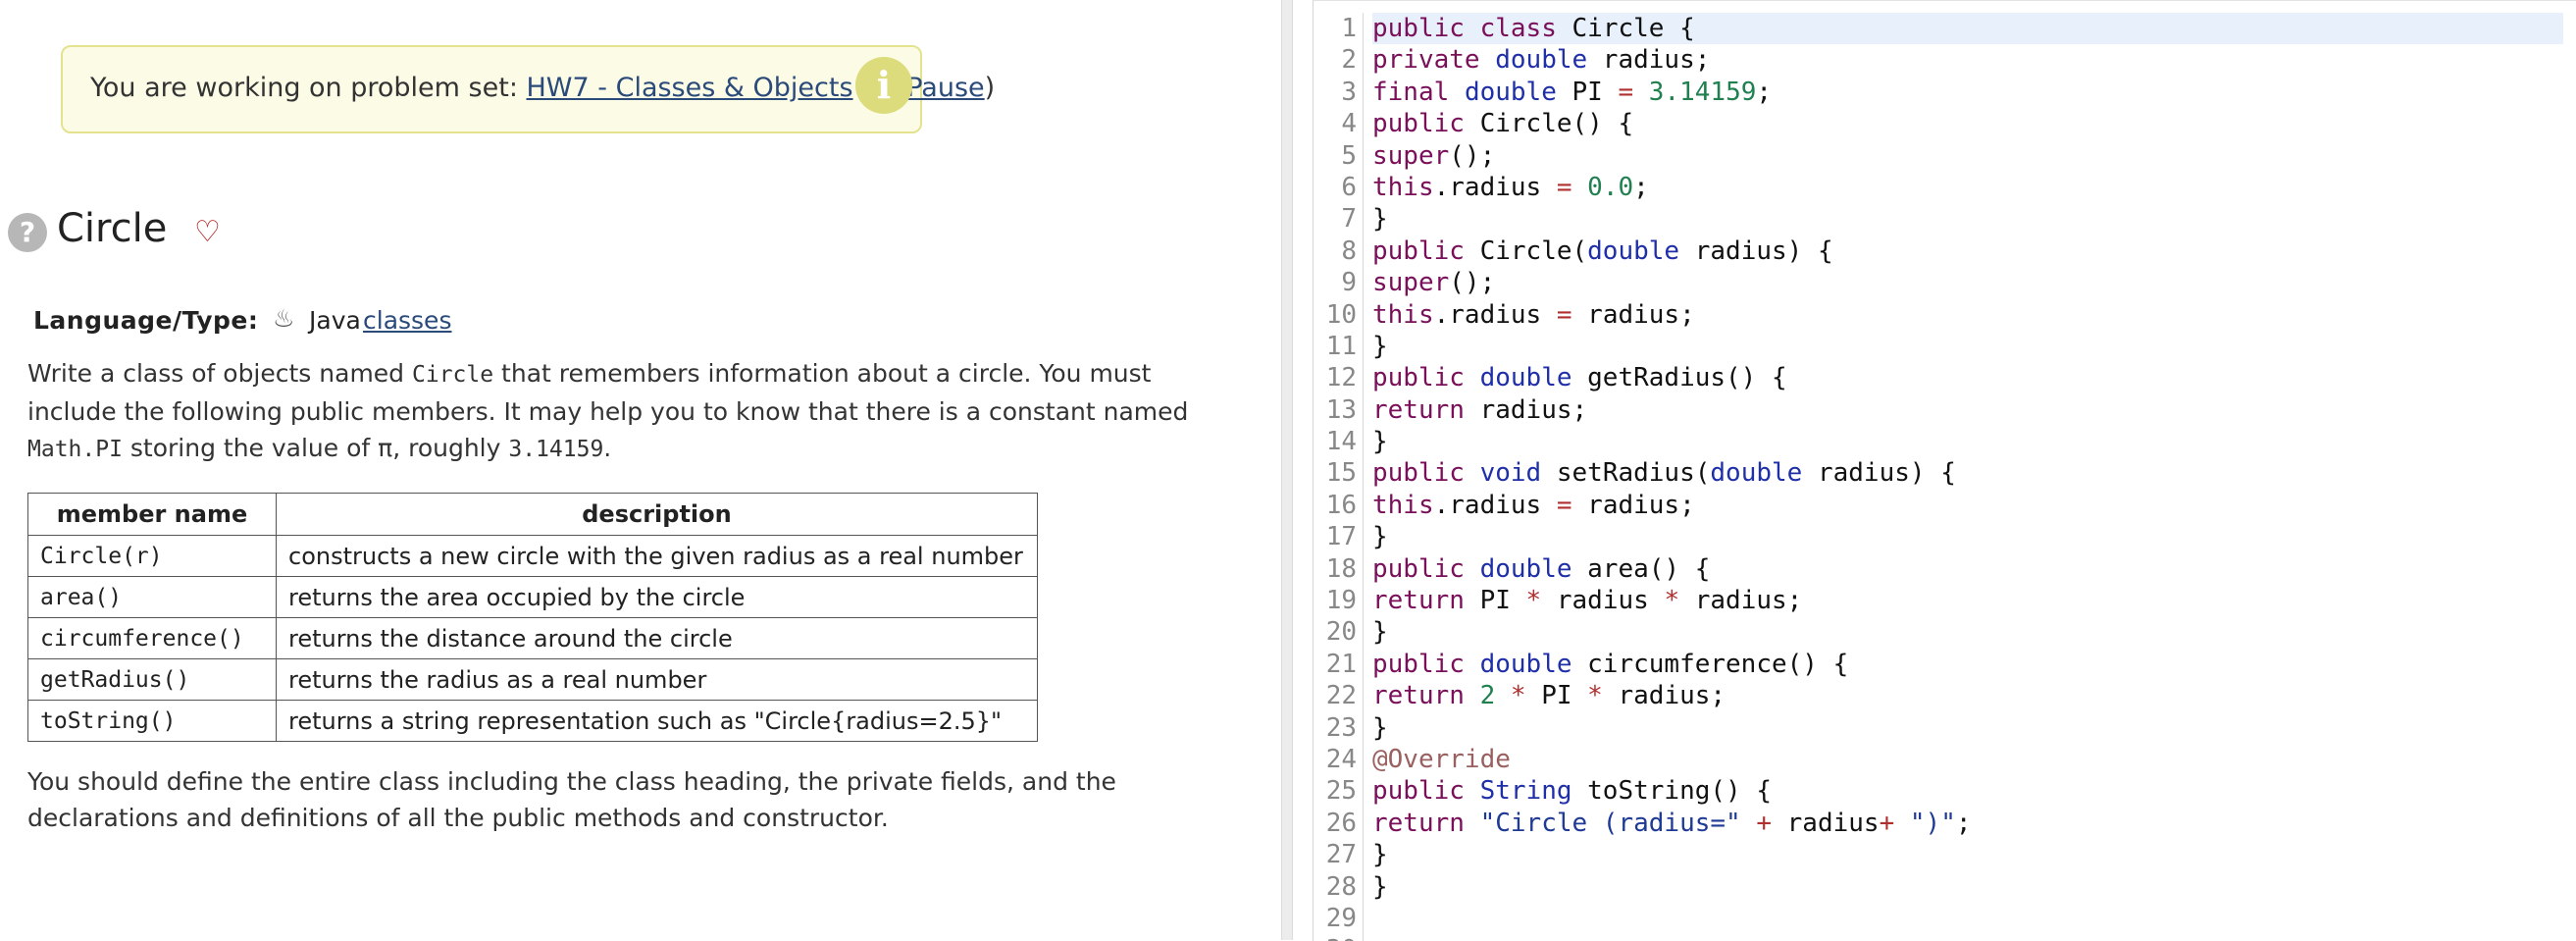 The image size is (2576, 941). I want to click on code-line: return 2 * PI * radius;, so click(1974, 695).